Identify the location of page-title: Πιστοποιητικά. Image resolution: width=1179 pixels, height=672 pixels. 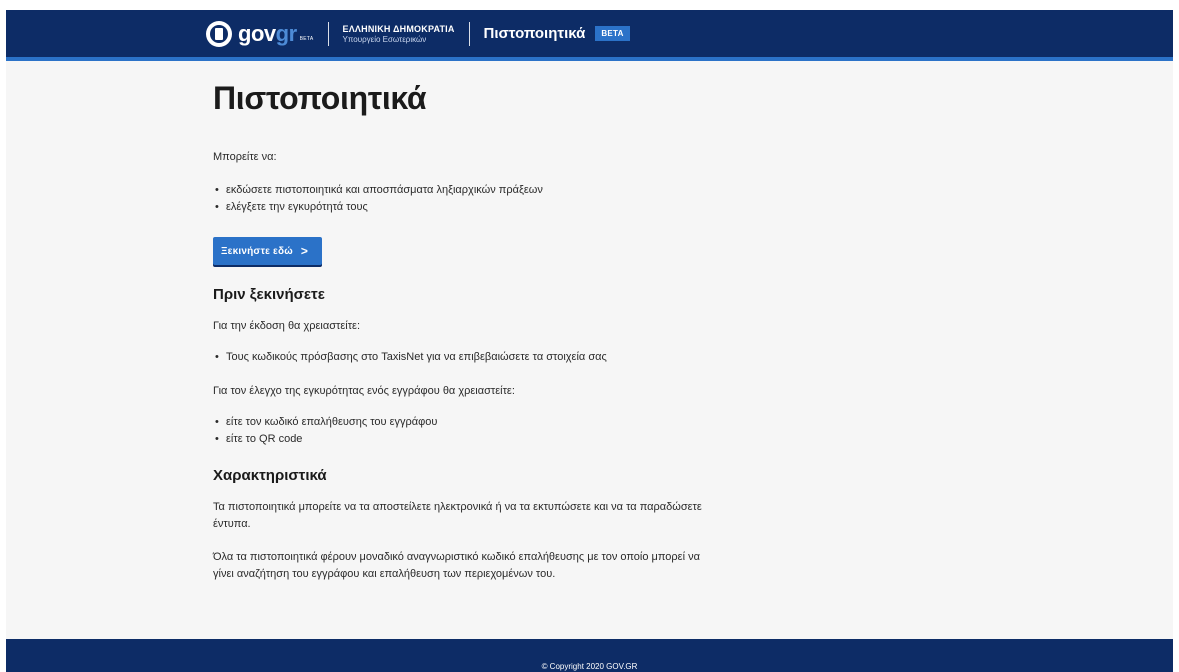
(320, 98).